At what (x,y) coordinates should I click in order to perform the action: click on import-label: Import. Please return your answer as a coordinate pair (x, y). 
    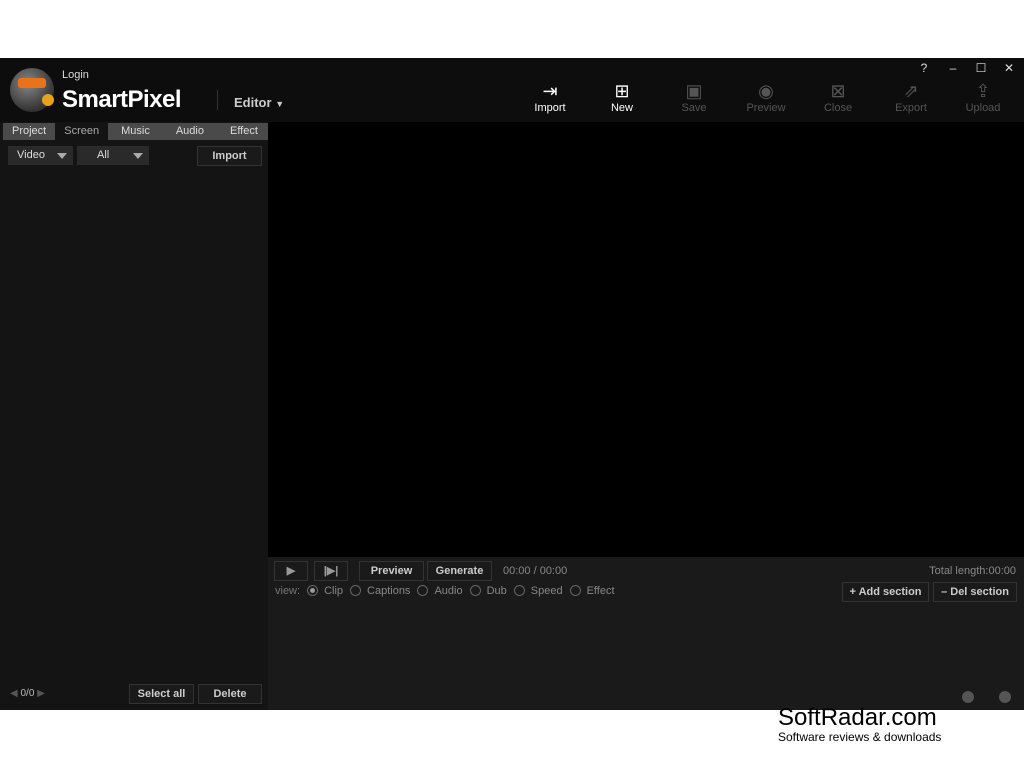
    Looking at the image, I should click on (550, 108).